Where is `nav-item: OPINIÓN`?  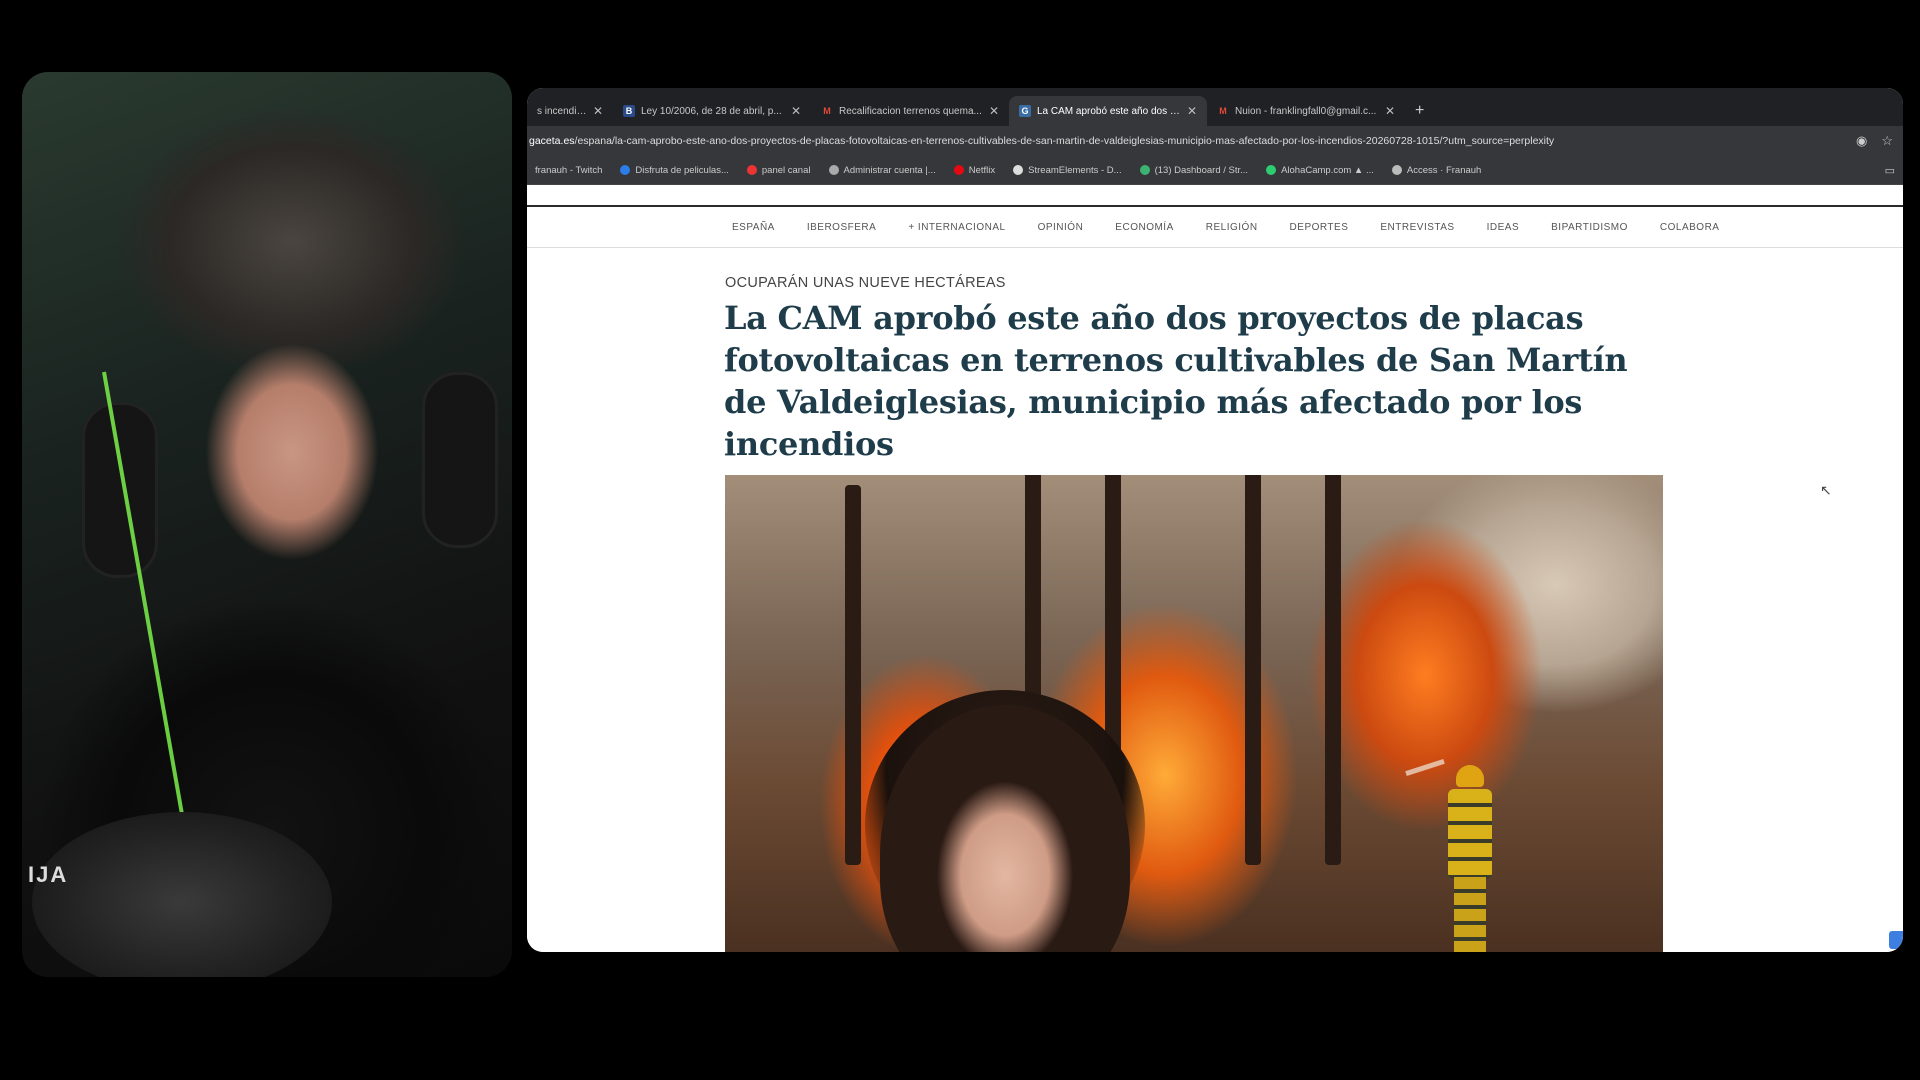 nav-item: OPINIÓN is located at coordinates (1061, 227).